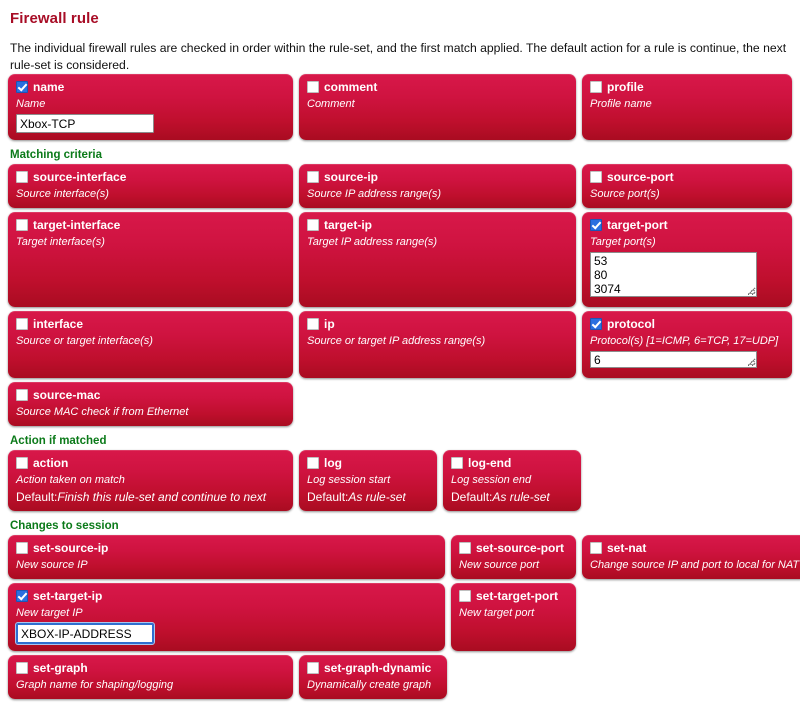 The height and width of the screenshot is (703, 800). Describe the element at coordinates (631, 324) in the screenshot. I see `field-label-protocol: protocol` at that location.